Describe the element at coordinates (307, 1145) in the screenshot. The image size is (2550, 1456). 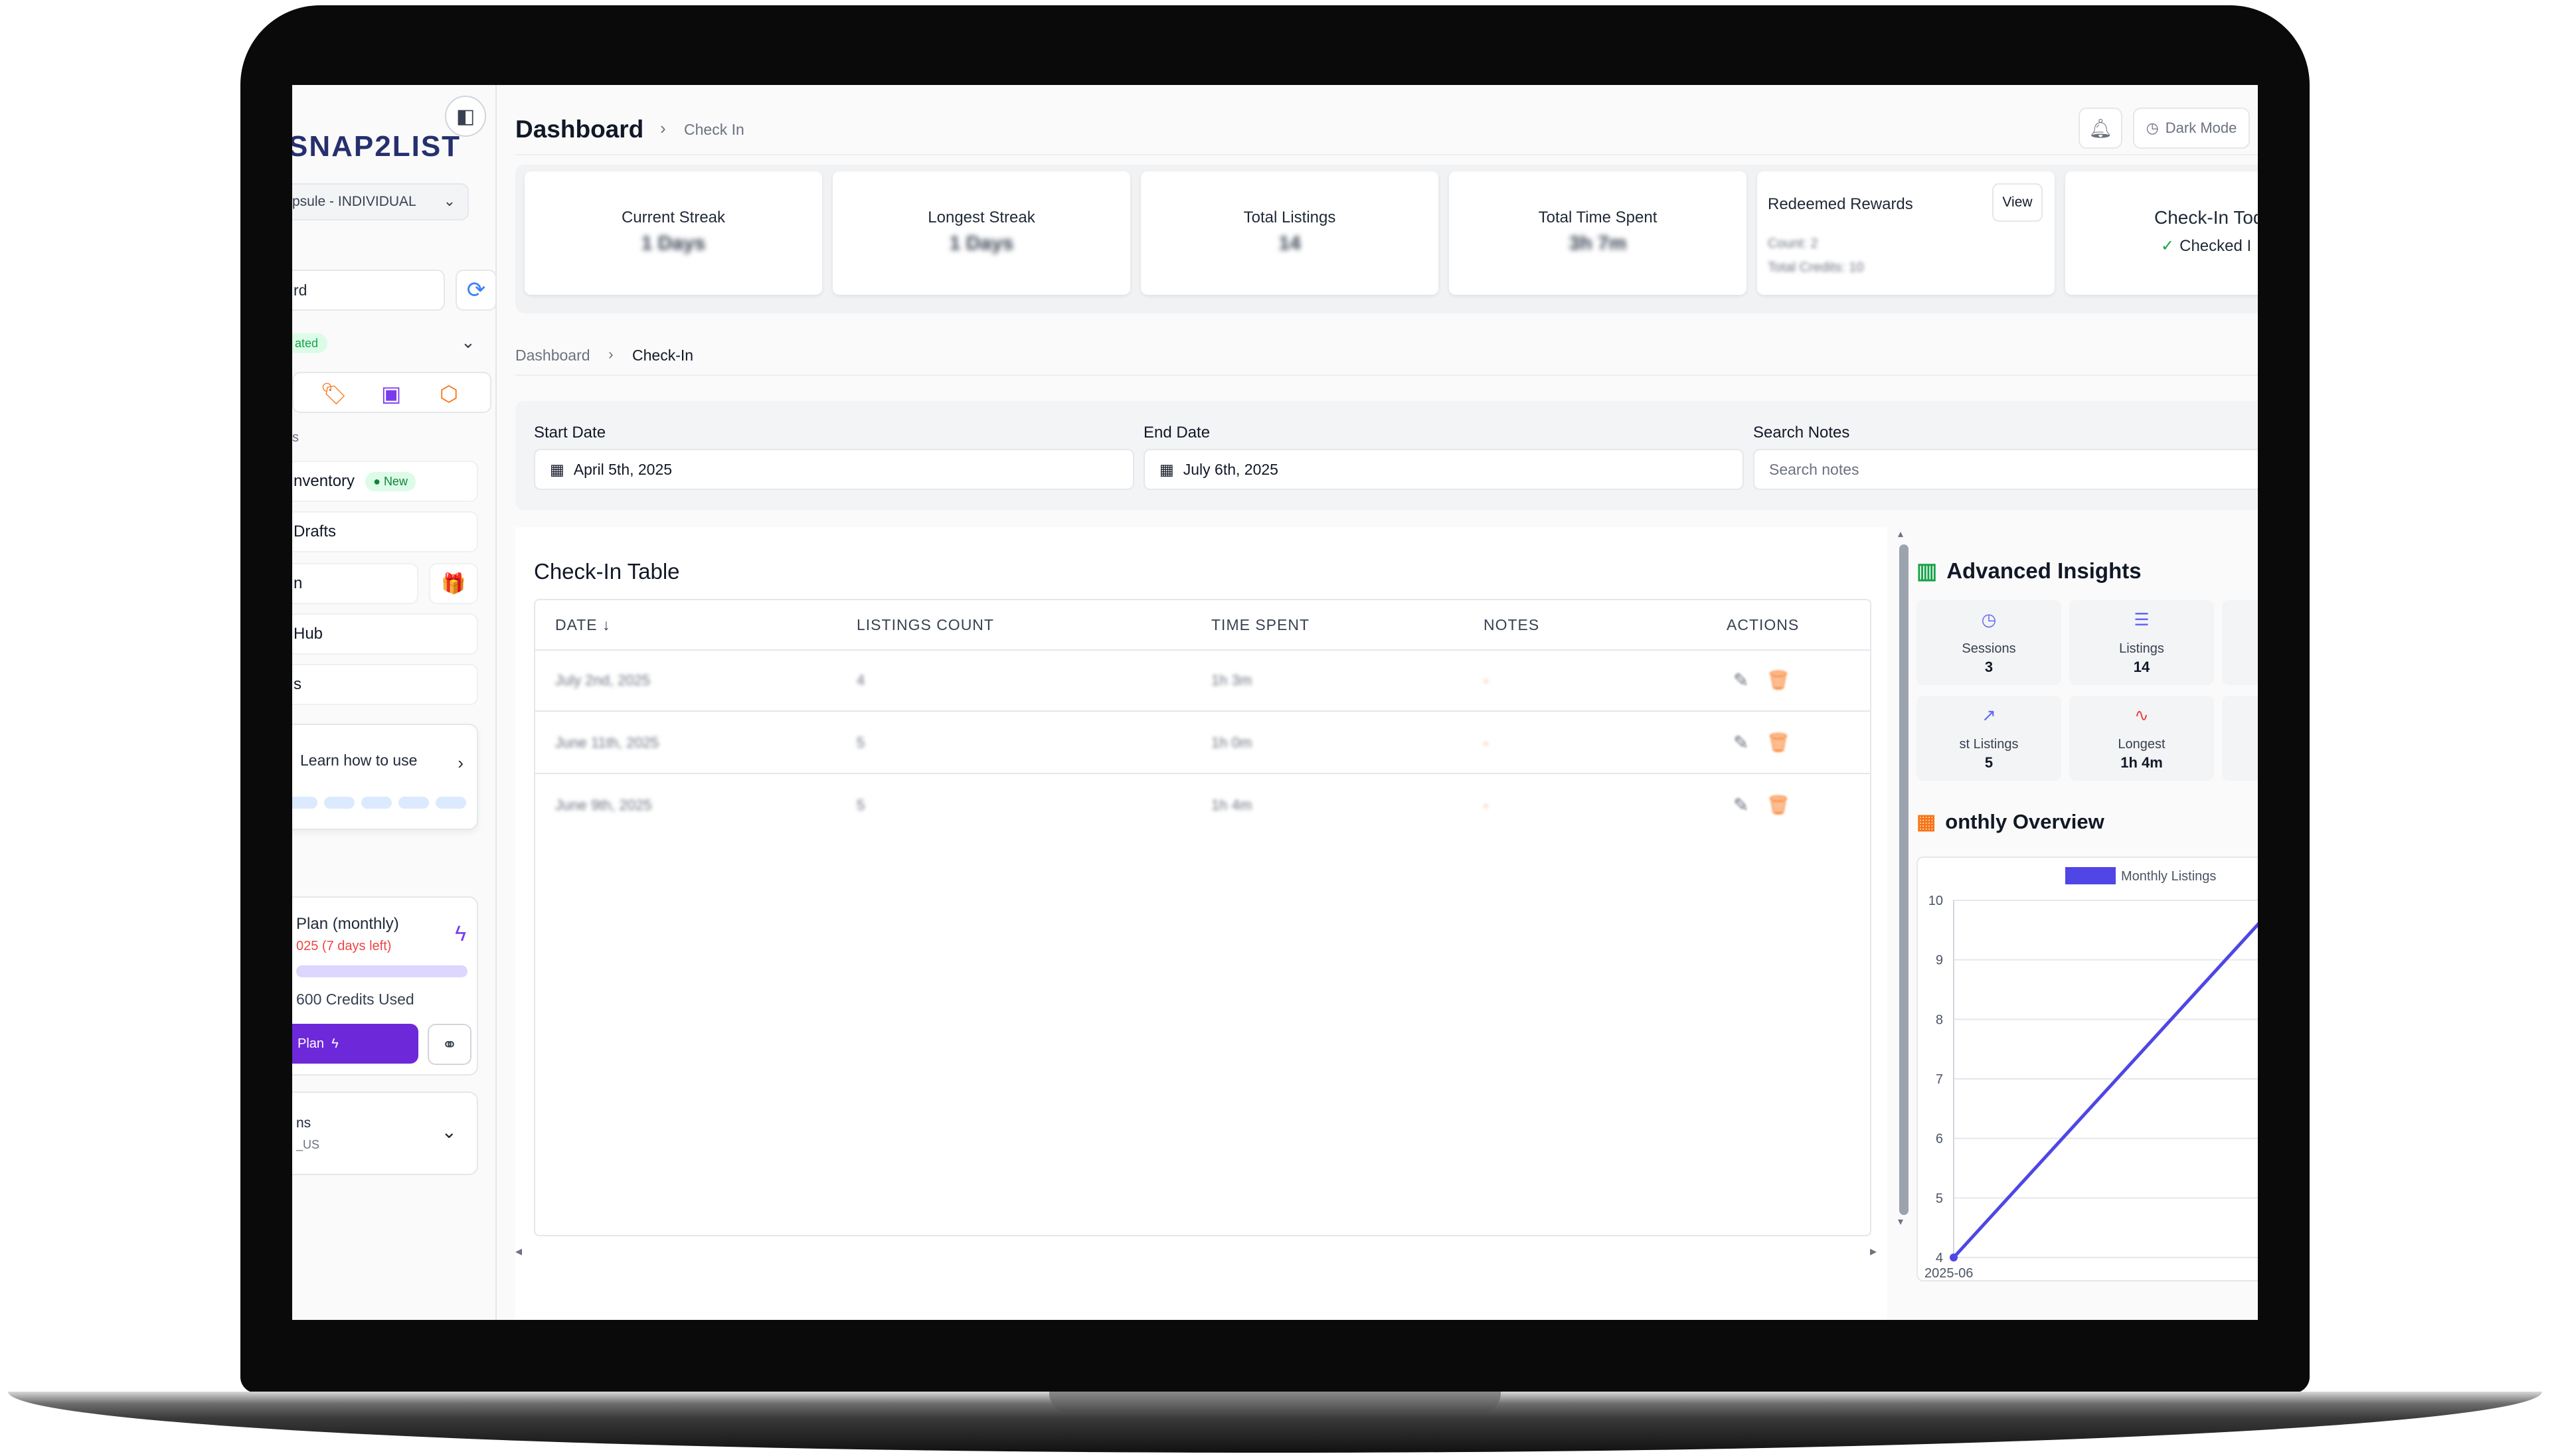
I see `language-value: _US` at that location.